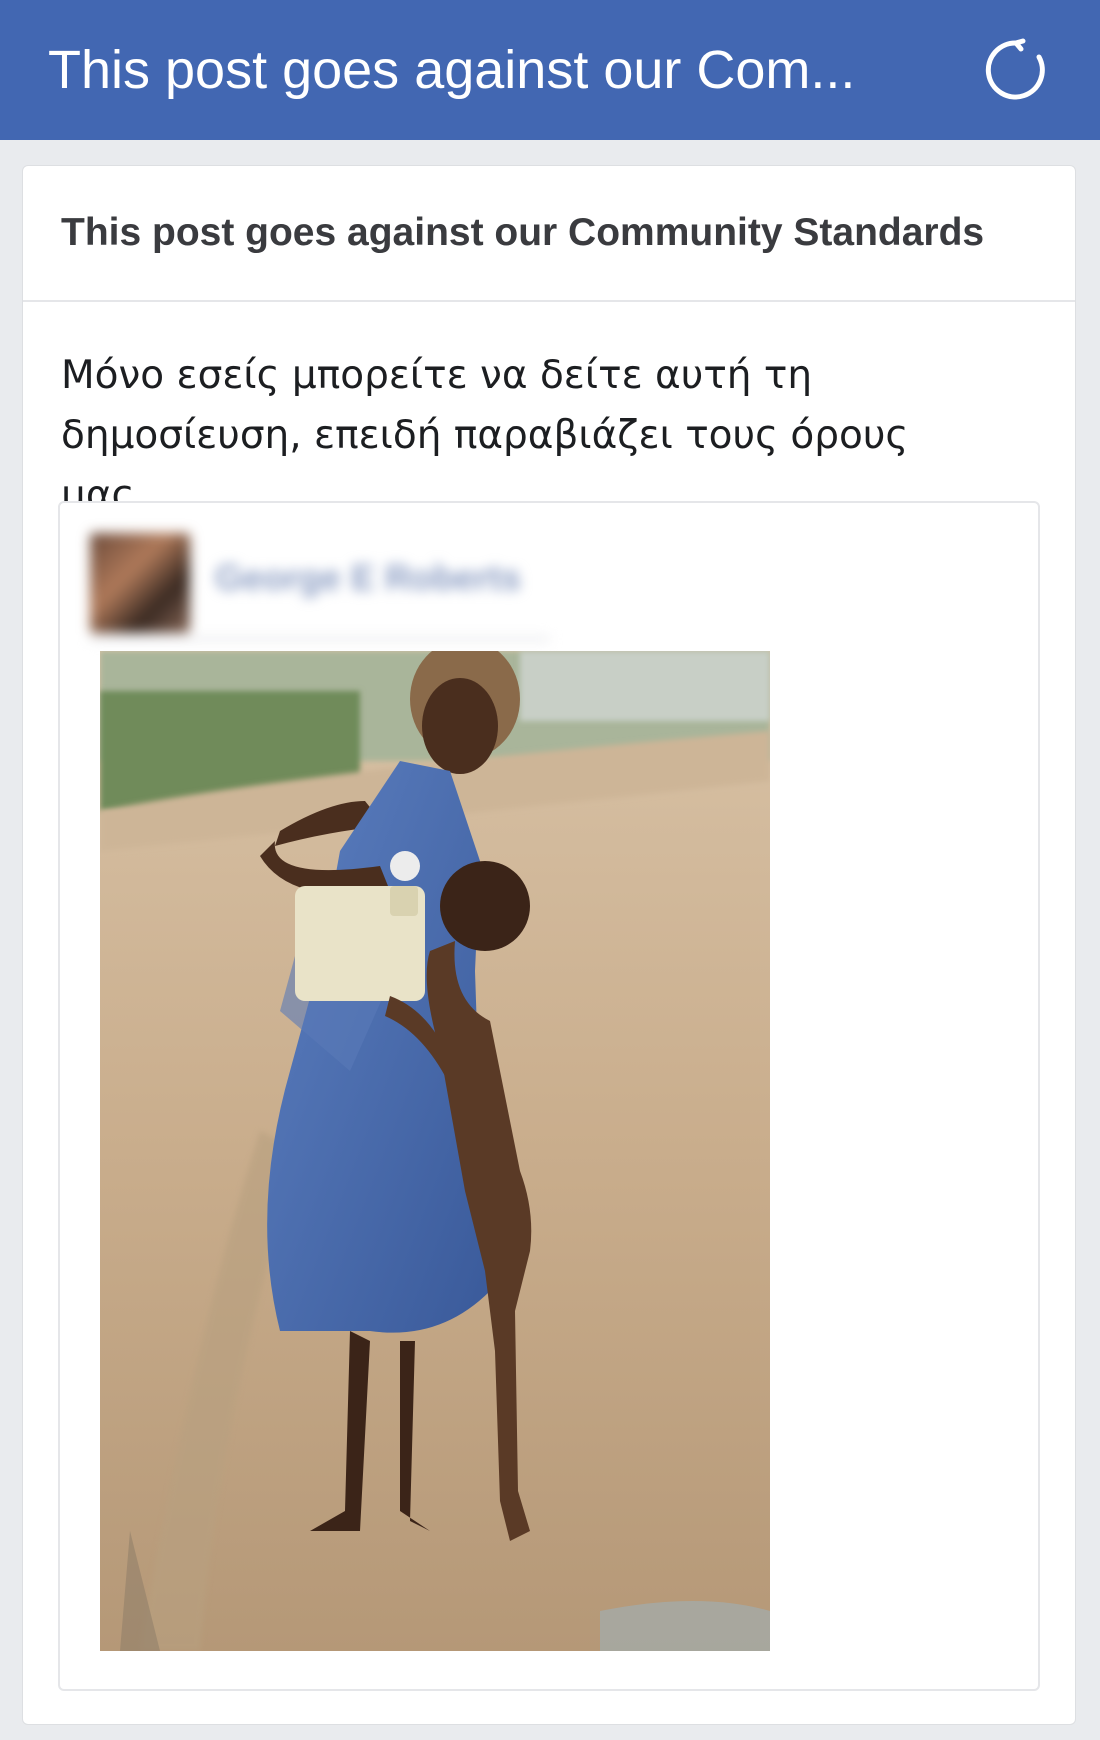 The height and width of the screenshot is (1740, 1100). What do you see at coordinates (320, 639) in the screenshot?
I see `divider` at bounding box center [320, 639].